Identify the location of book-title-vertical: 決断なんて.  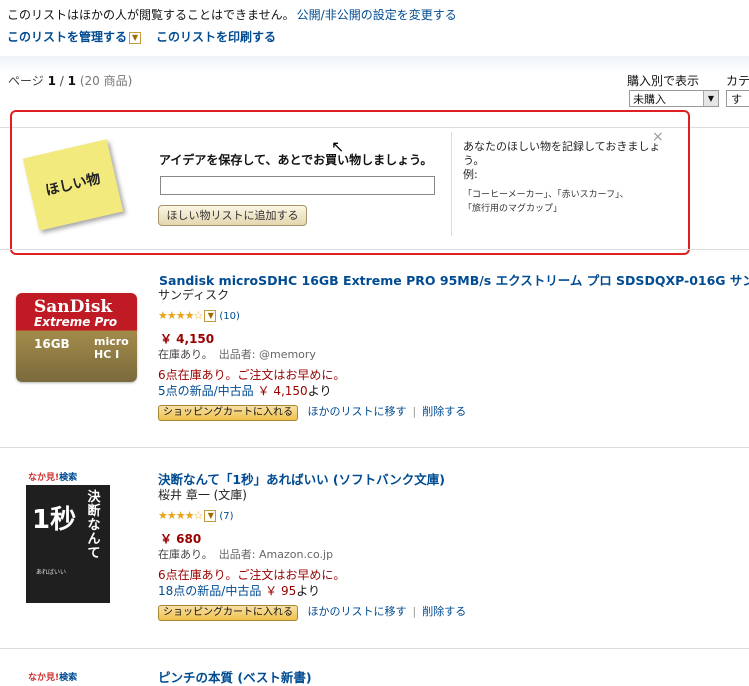
(94, 525).